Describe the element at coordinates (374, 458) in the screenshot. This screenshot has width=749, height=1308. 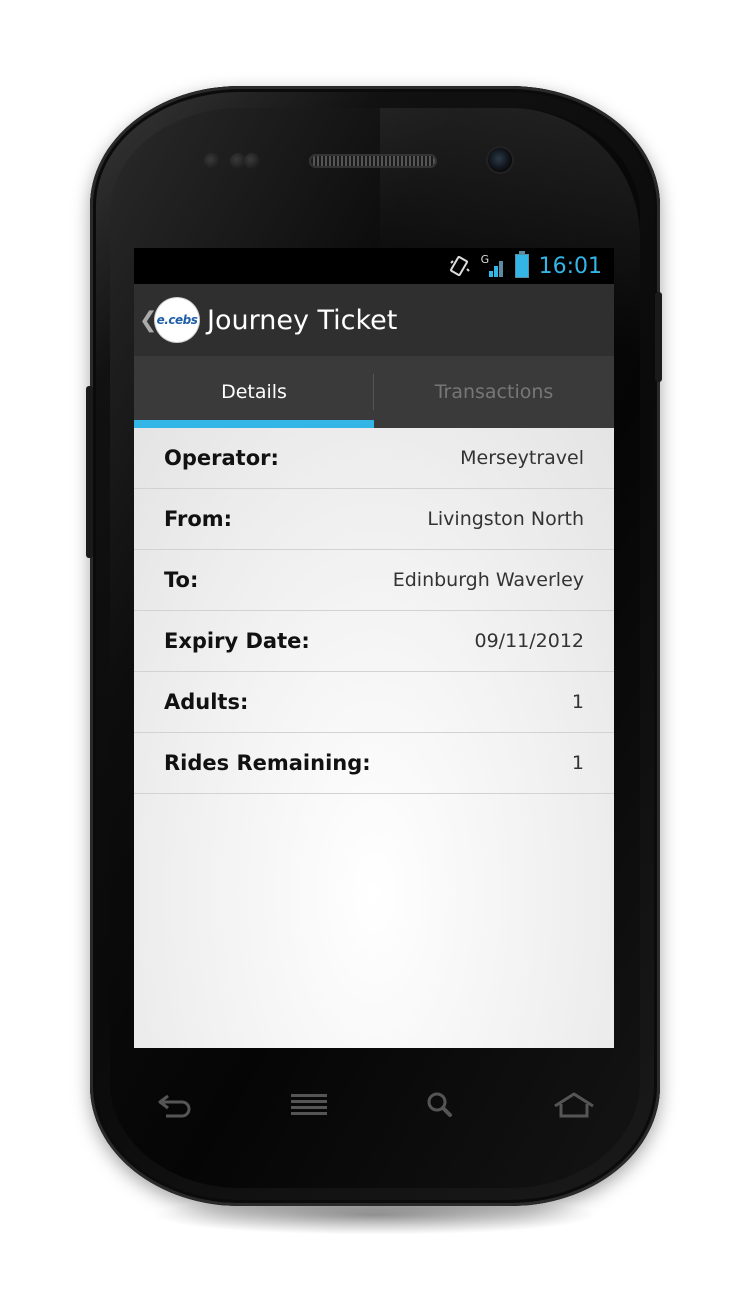
I see `detail-row-operator: Operator: Merseytravel` at that location.